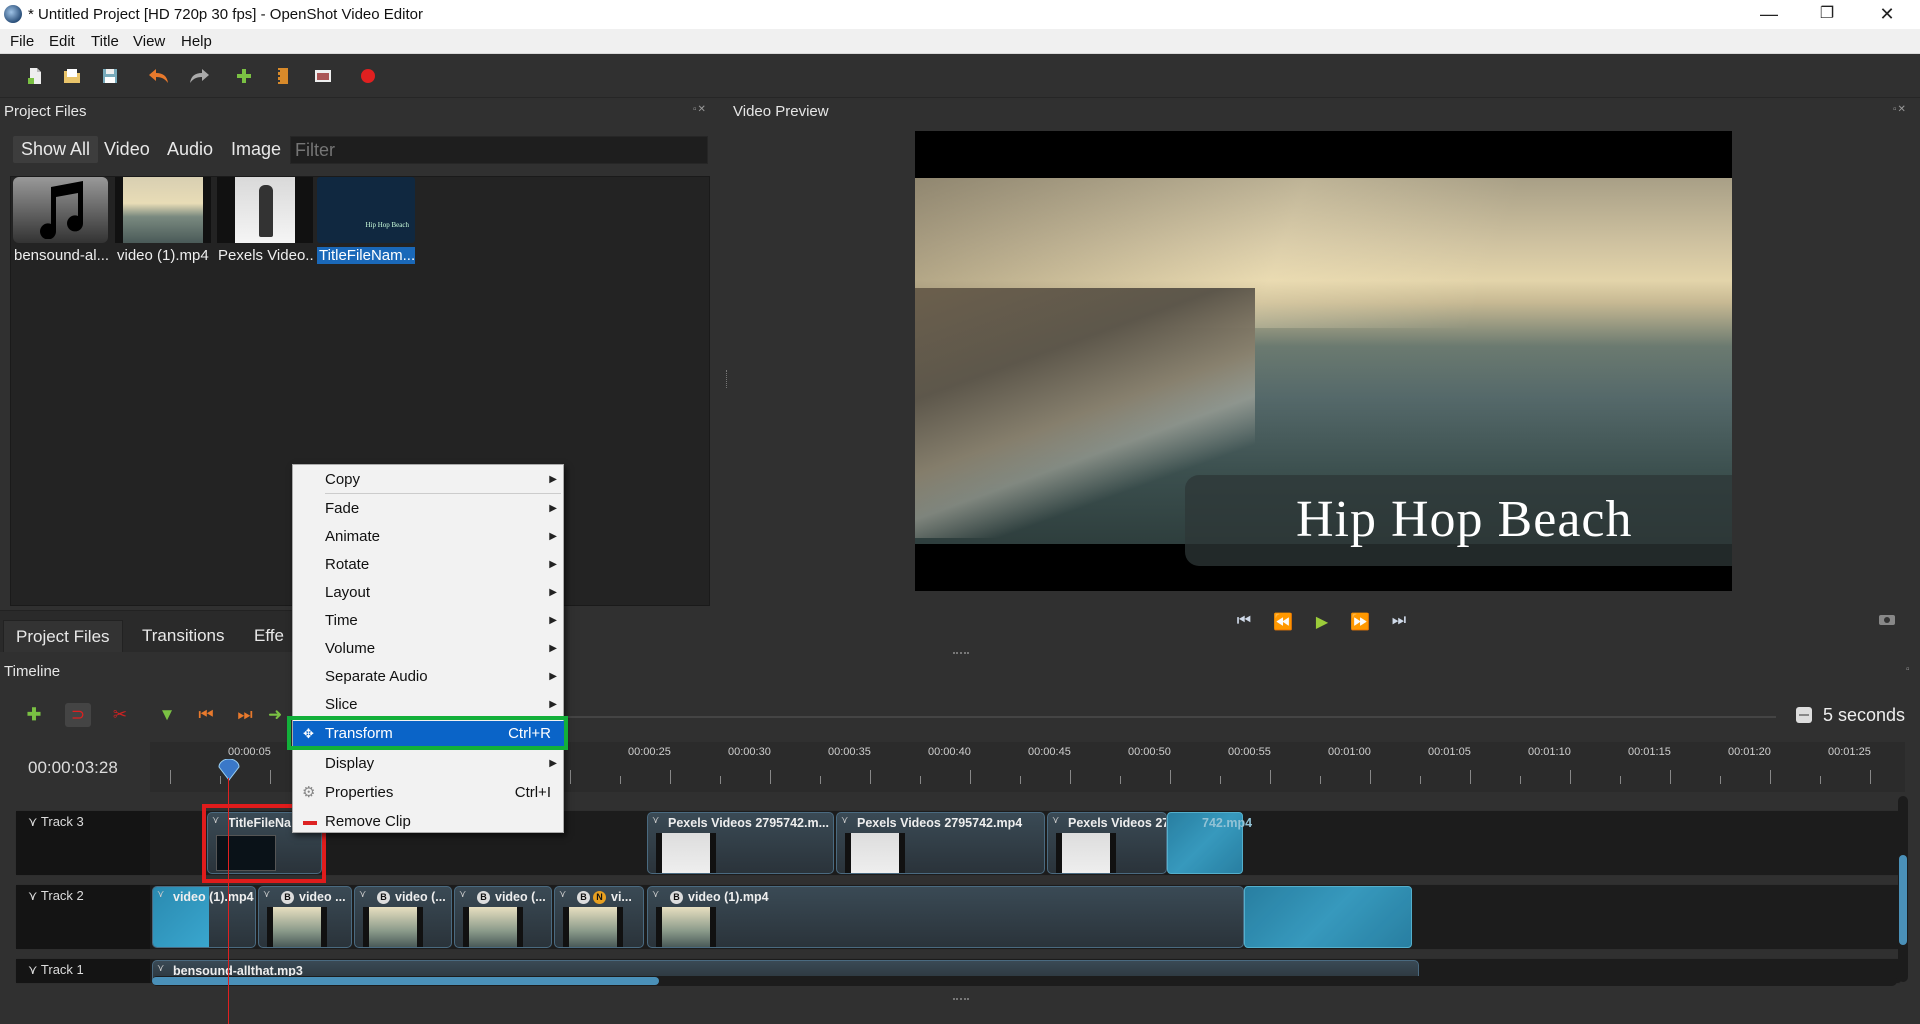  Describe the element at coordinates (275, 715) in the screenshot. I see `center-timeline-button: ➜` at that location.